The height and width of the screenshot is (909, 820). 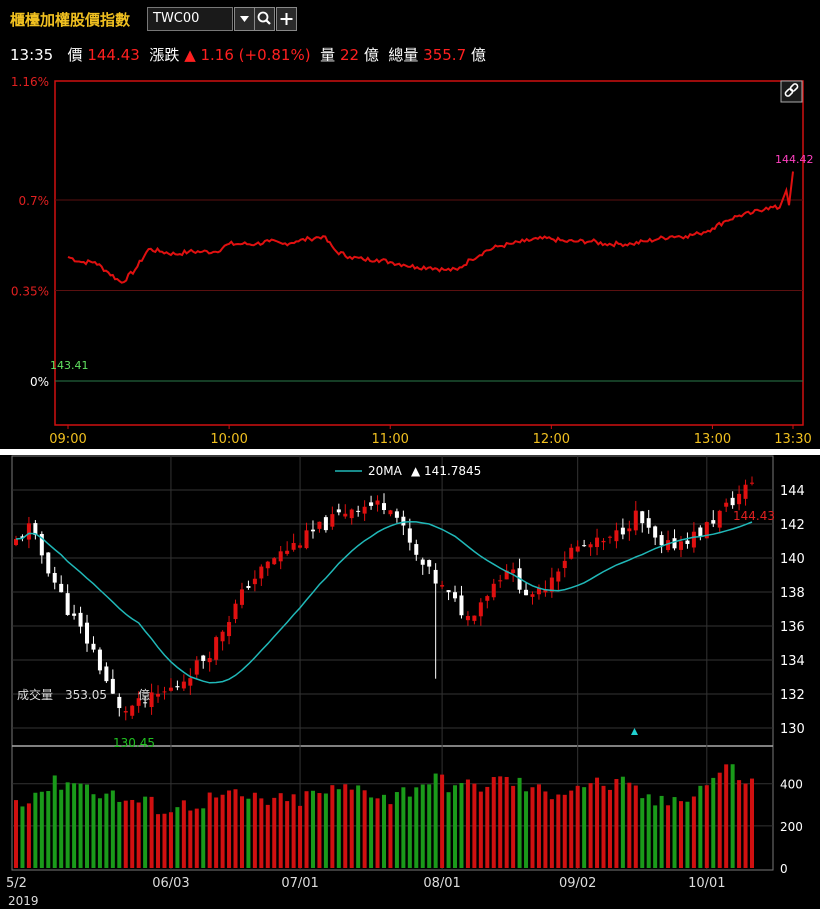 What do you see at coordinates (264, 19) in the screenshot?
I see `search-button` at bounding box center [264, 19].